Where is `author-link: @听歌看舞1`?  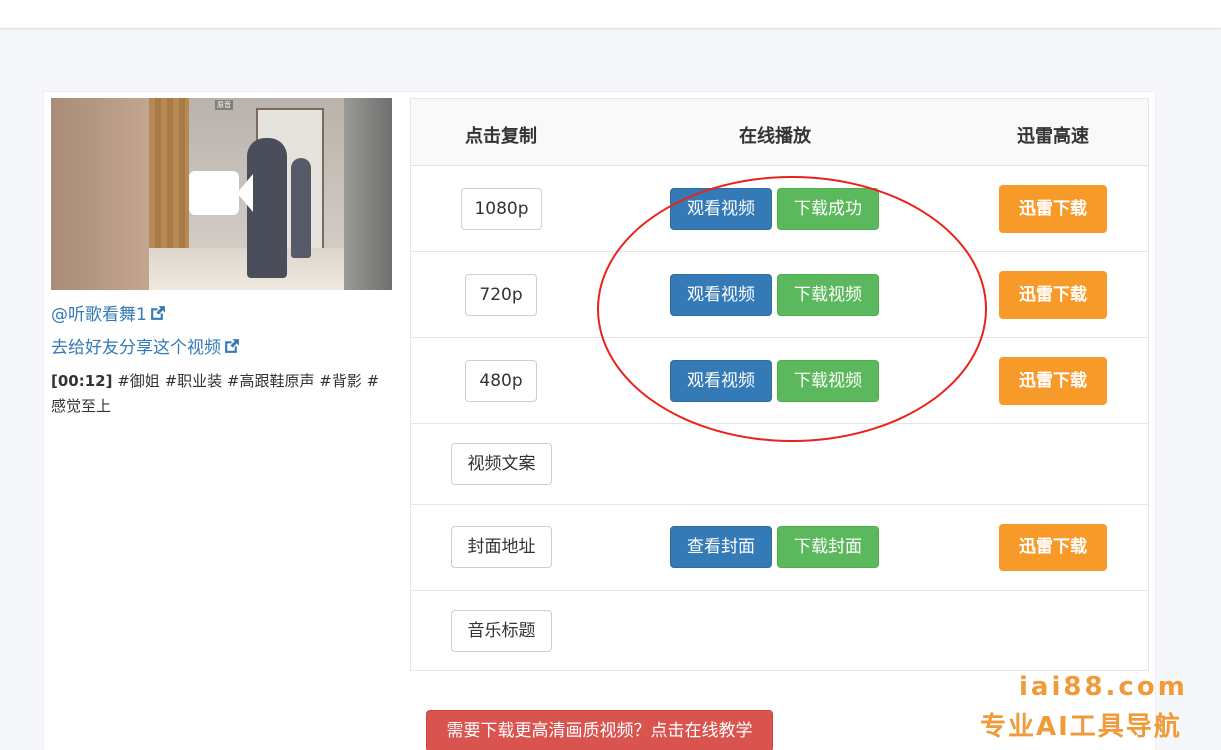 author-link: @听歌看舞1 is located at coordinates (108, 312).